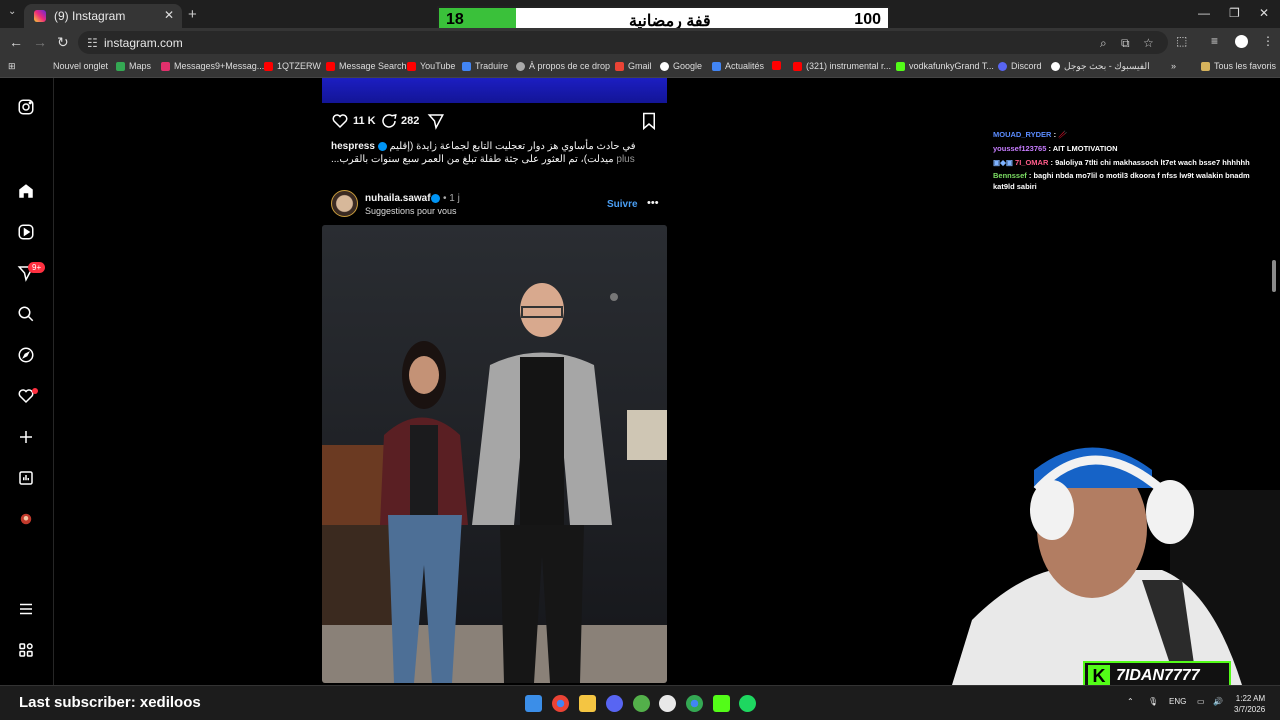 This screenshot has height=720, width=1280. I want to click on app-icon, so click(641, 703).